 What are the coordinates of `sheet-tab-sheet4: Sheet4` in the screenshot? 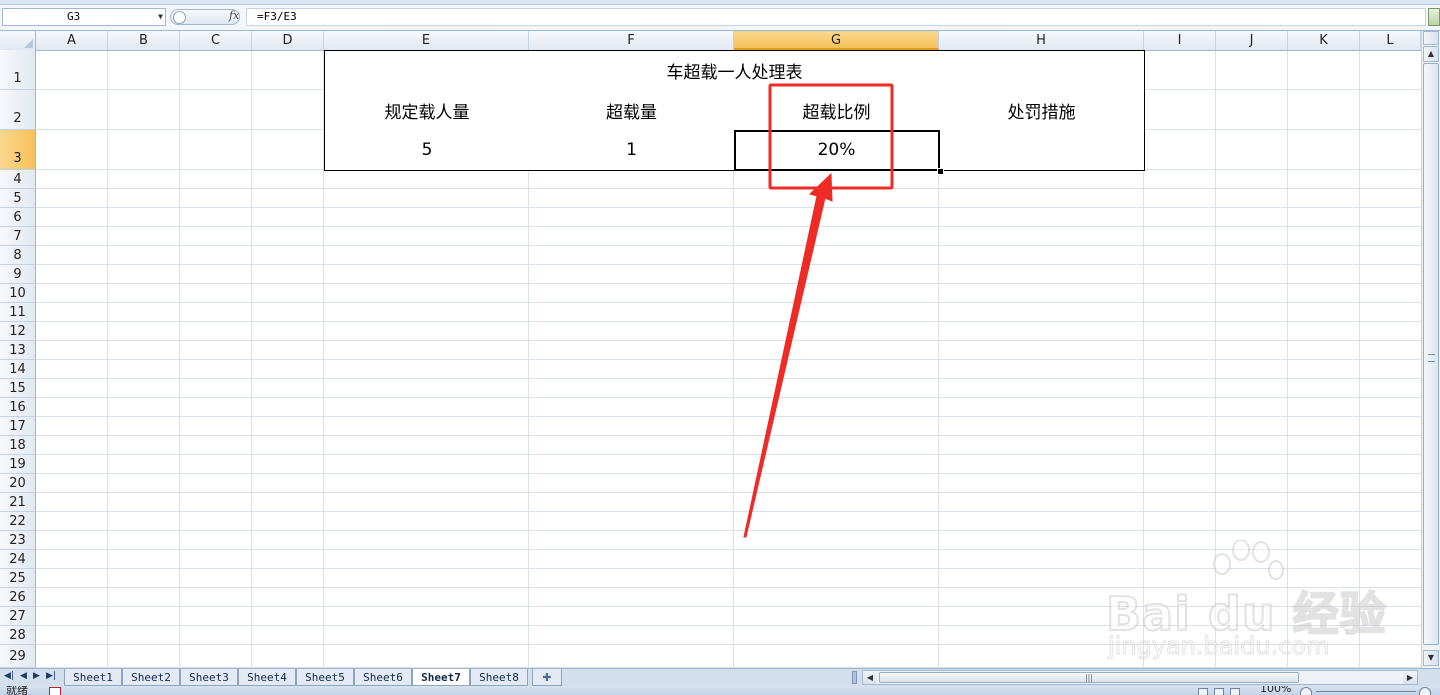 It's located at (267, 677).